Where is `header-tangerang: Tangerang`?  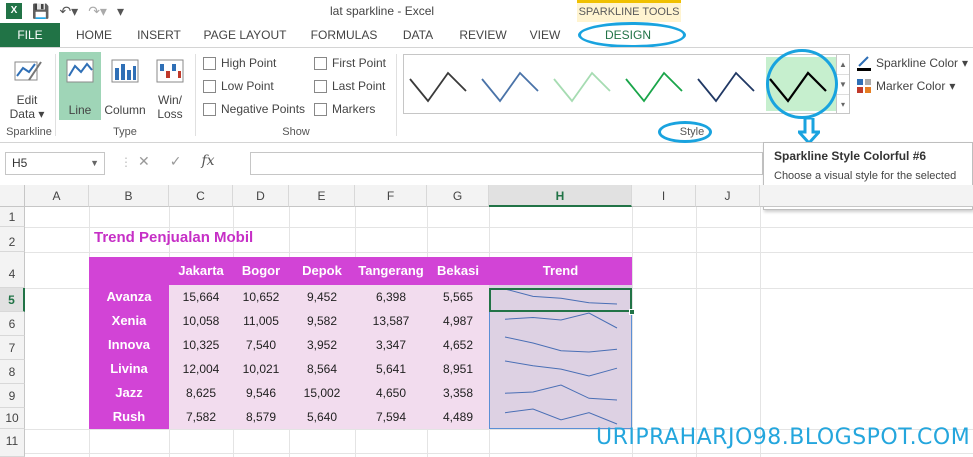 header-tangerang: Tangerang is located at coordinates (391, 271).